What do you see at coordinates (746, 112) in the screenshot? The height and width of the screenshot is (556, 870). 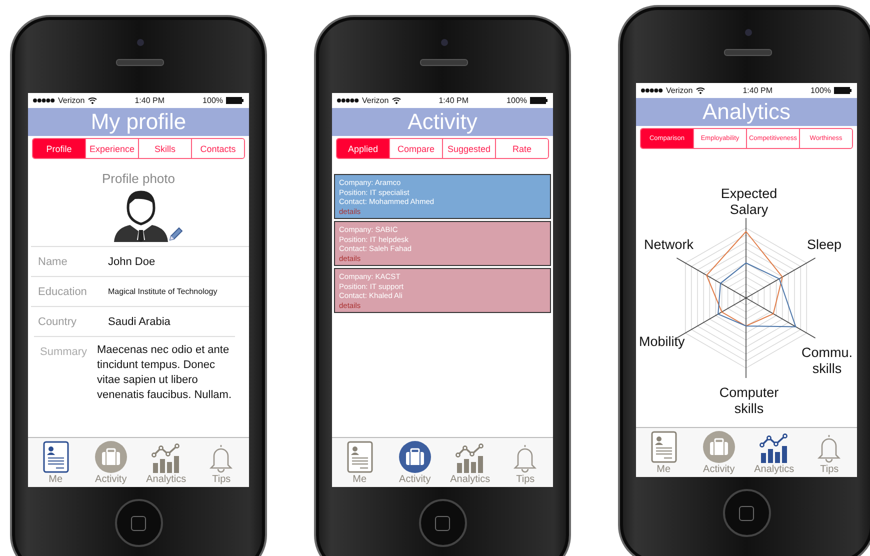 I see `screen-title: Analytics` at bounding box center [746, 112].